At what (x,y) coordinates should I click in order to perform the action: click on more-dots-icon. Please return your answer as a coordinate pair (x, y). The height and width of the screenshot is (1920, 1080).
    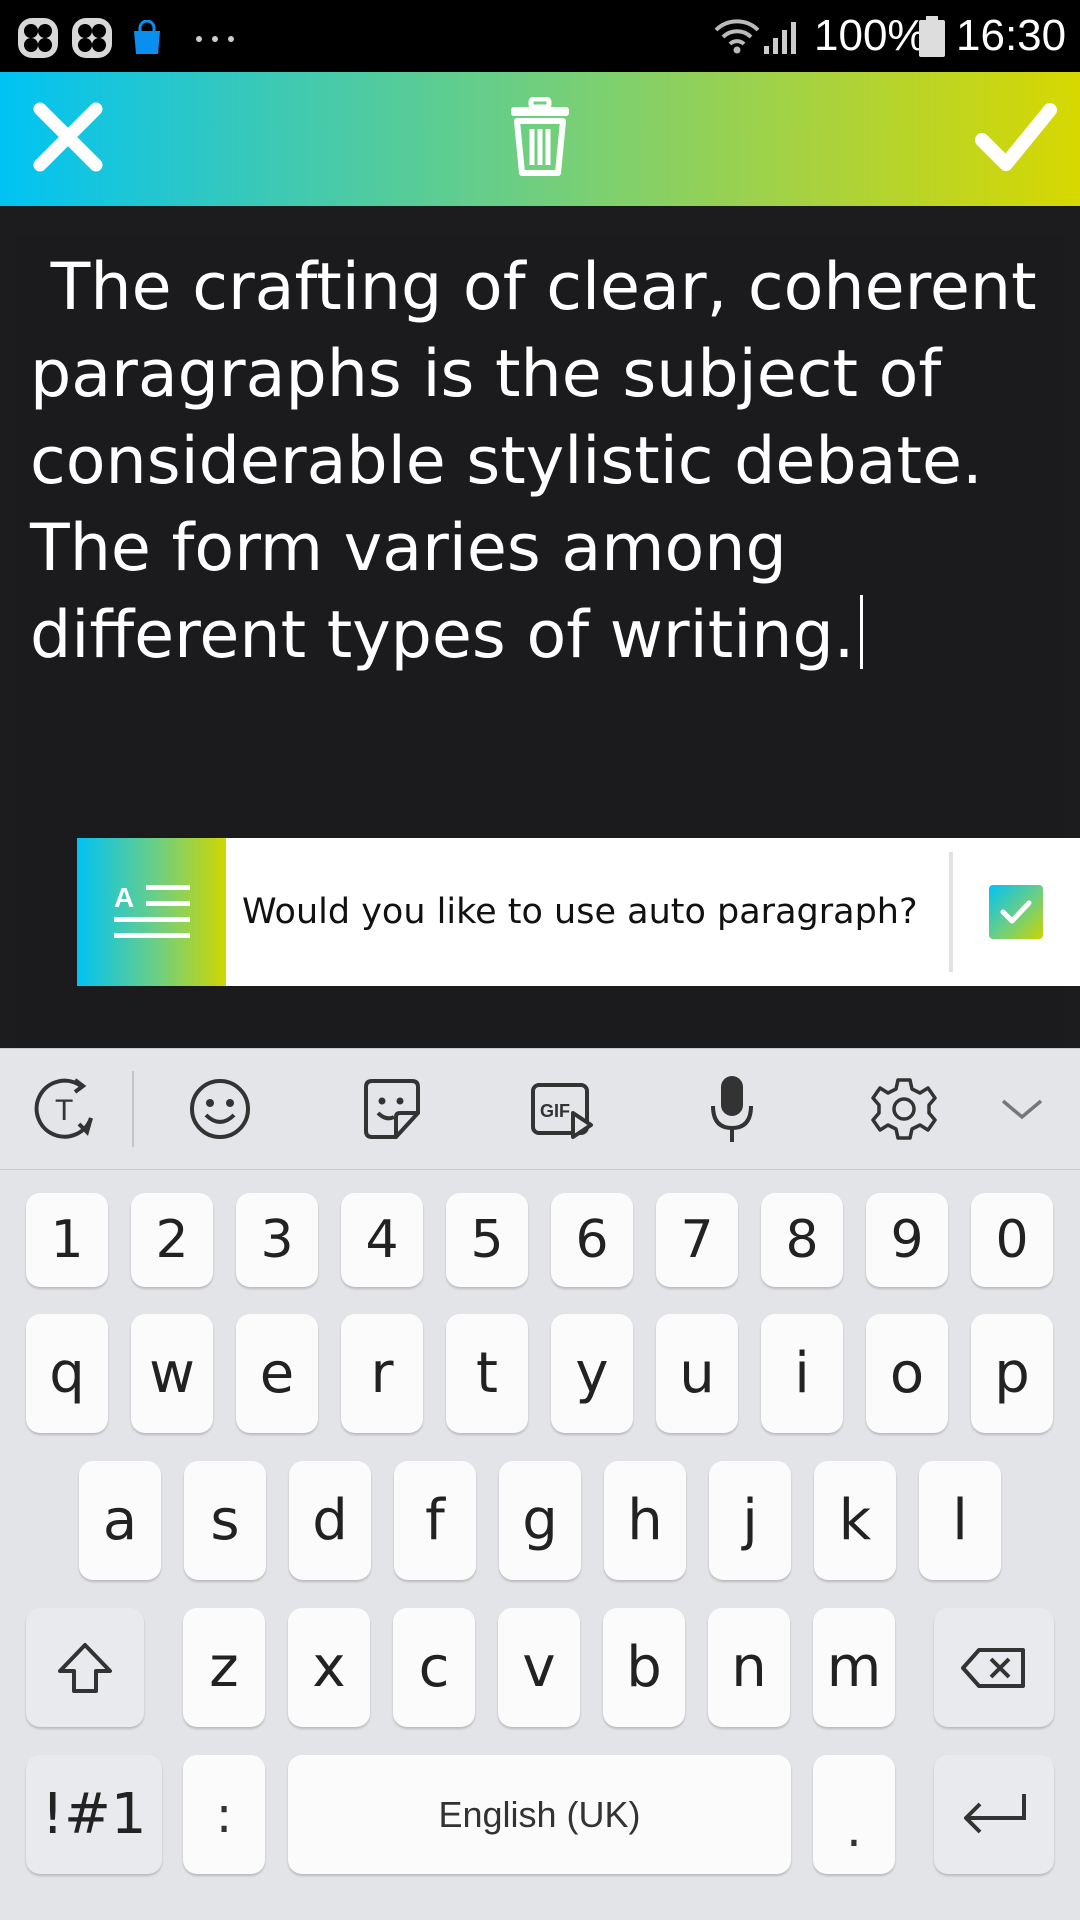
    Looking at the image, I should click on (215, 39).